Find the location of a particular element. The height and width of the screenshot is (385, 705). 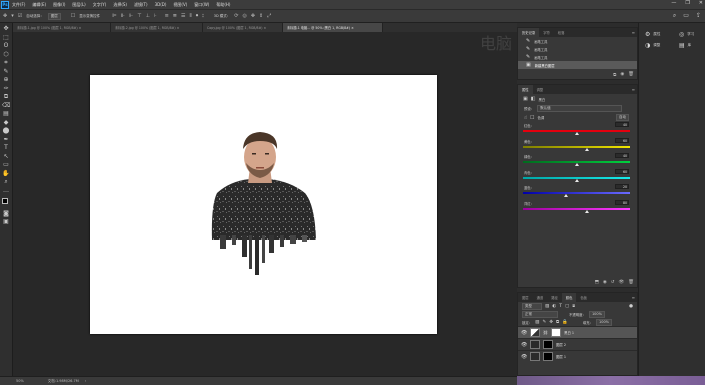

brush-tool-icon: ✑ is located at coordinates (6, 88).